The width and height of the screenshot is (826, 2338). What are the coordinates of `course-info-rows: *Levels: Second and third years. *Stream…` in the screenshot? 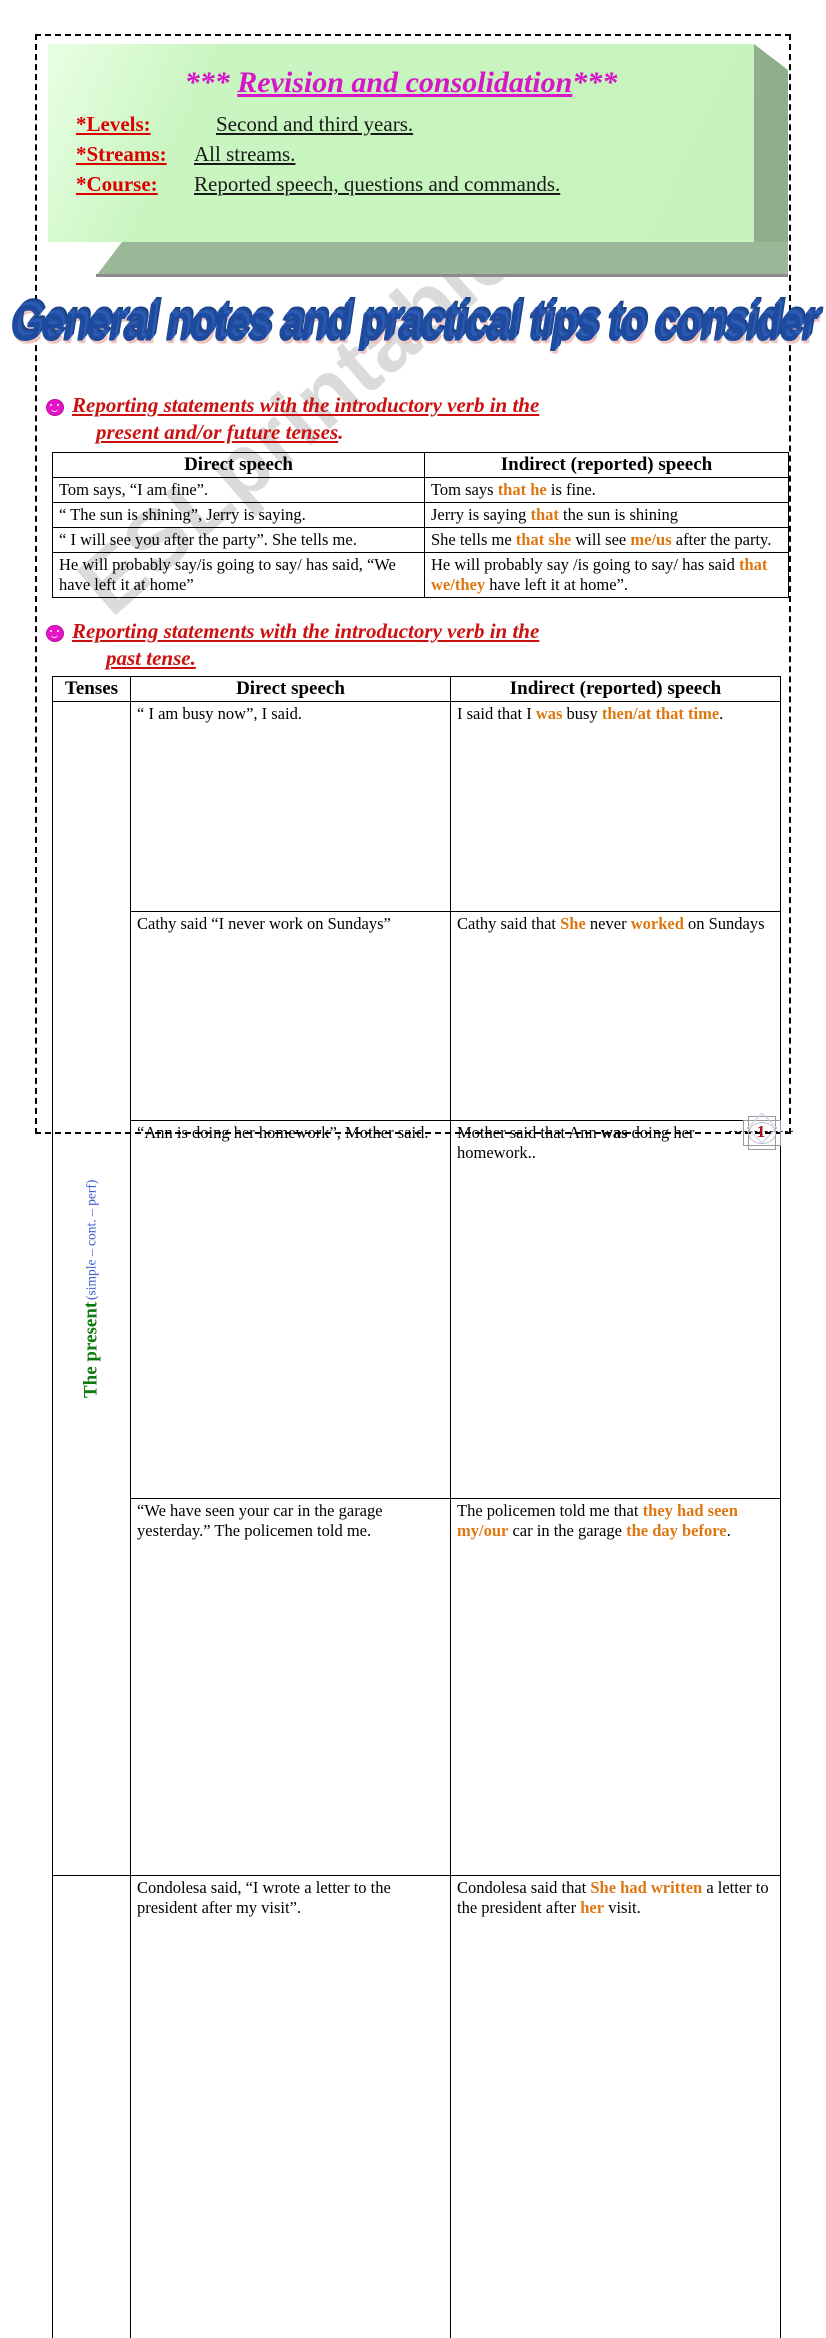 It's located at (401, 154).